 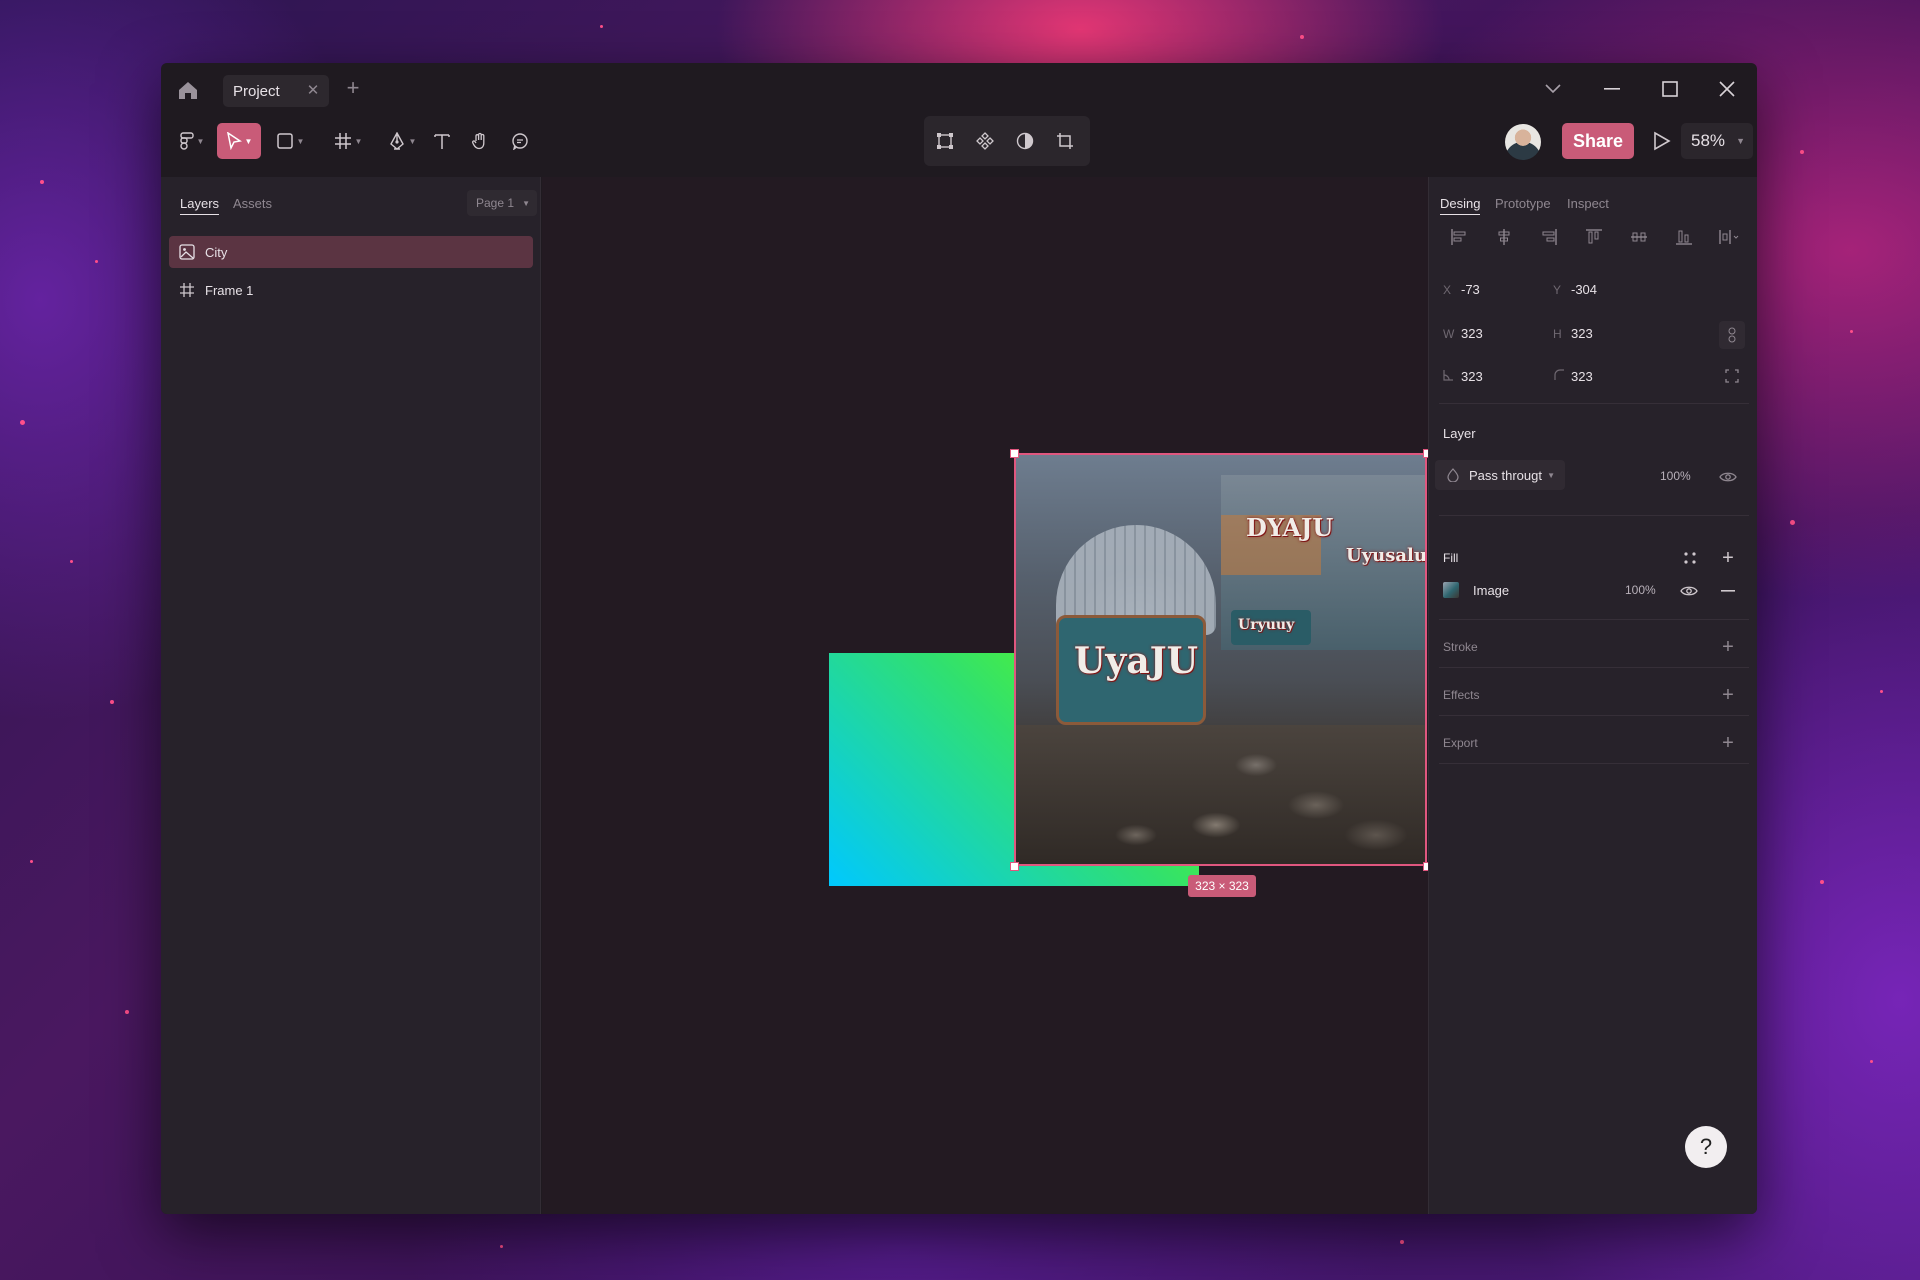 I want to click on user-avatar, so click(x=1523, y=142).